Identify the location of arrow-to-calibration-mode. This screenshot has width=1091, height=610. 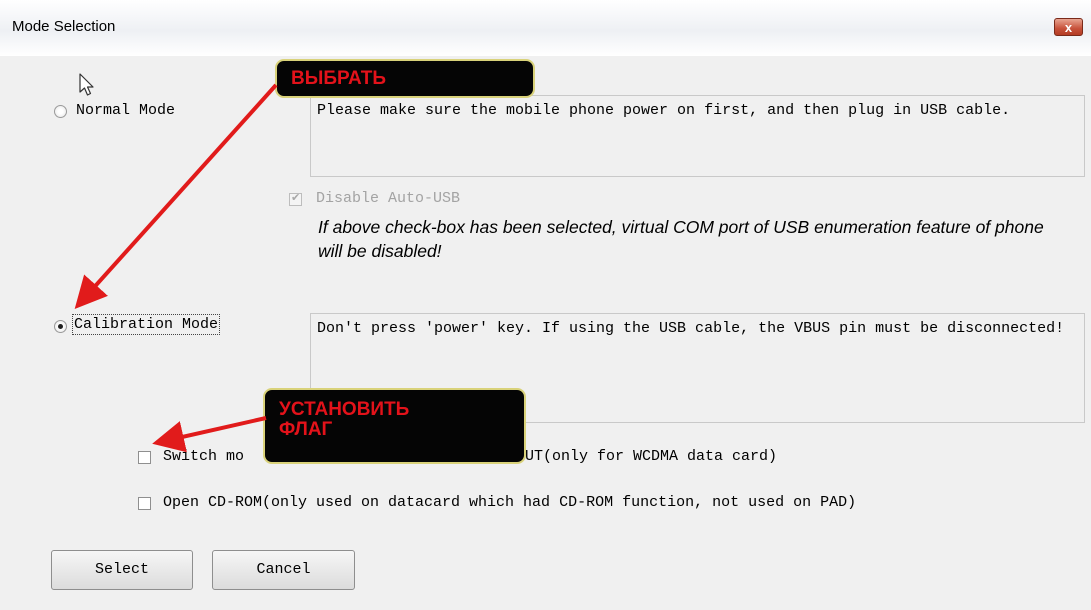
(176, 196).